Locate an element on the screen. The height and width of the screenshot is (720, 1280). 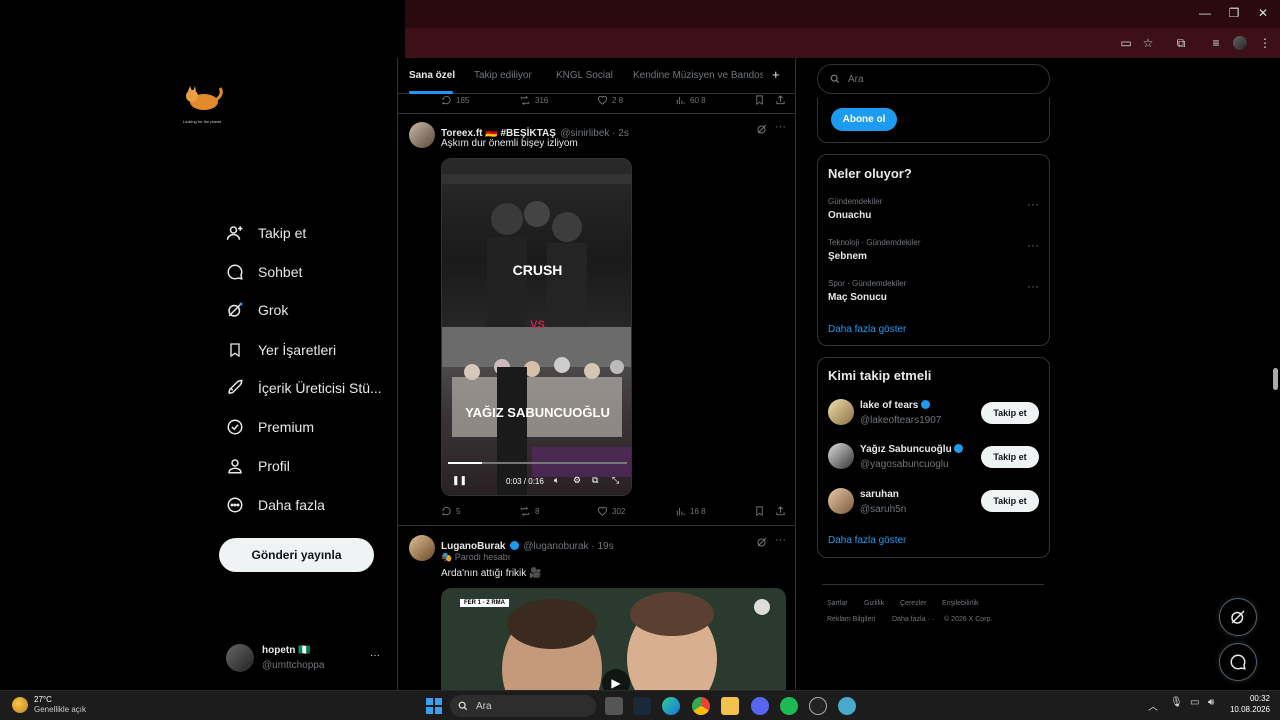
tab-following: Takip ediliyor is located at coordinates (503, 75).